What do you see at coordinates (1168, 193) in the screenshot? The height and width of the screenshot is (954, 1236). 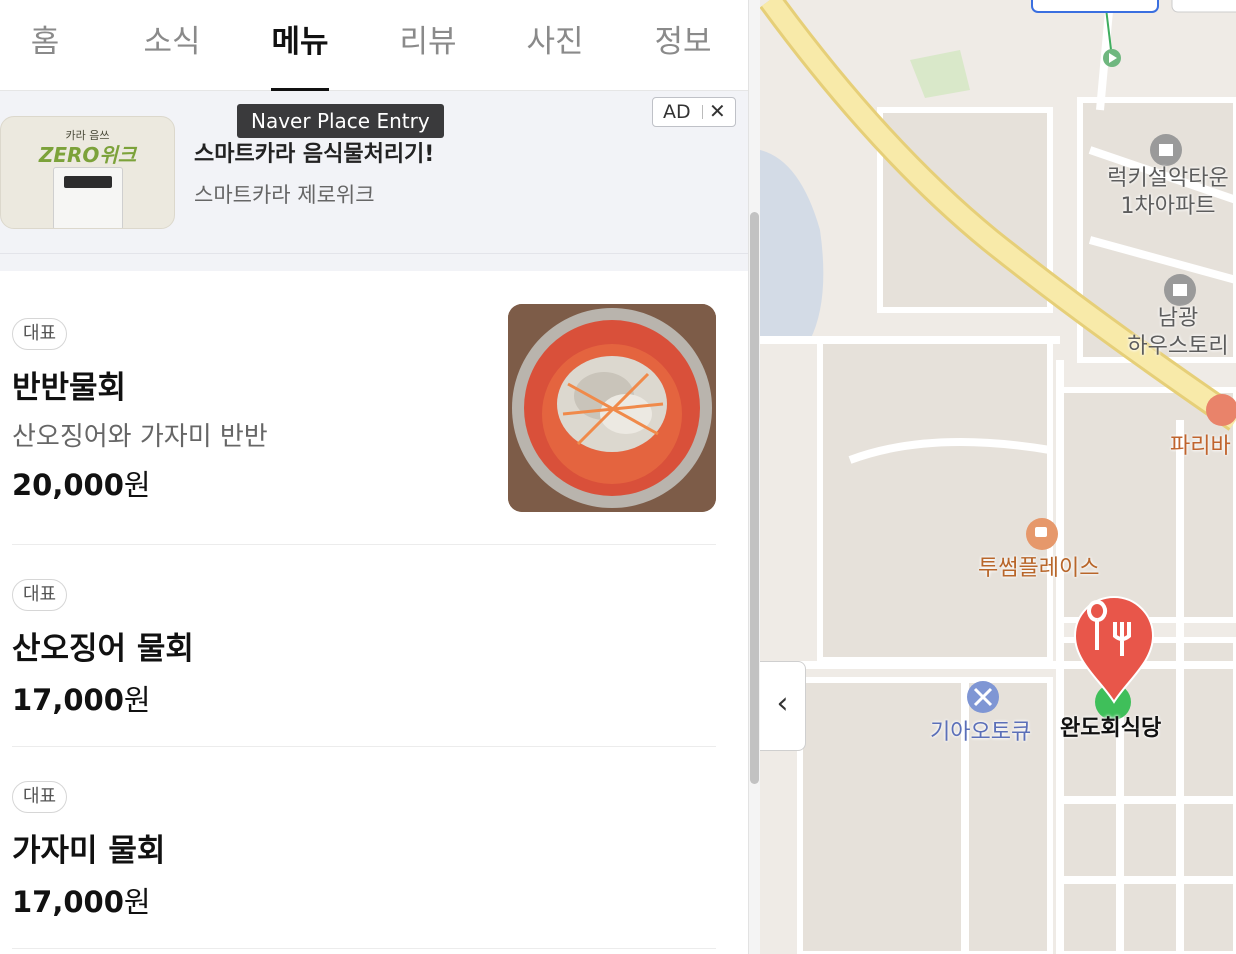 I see `map-label-apartment1: 럭키설악타운 1차아파트` at bounding box center [1168, 193].